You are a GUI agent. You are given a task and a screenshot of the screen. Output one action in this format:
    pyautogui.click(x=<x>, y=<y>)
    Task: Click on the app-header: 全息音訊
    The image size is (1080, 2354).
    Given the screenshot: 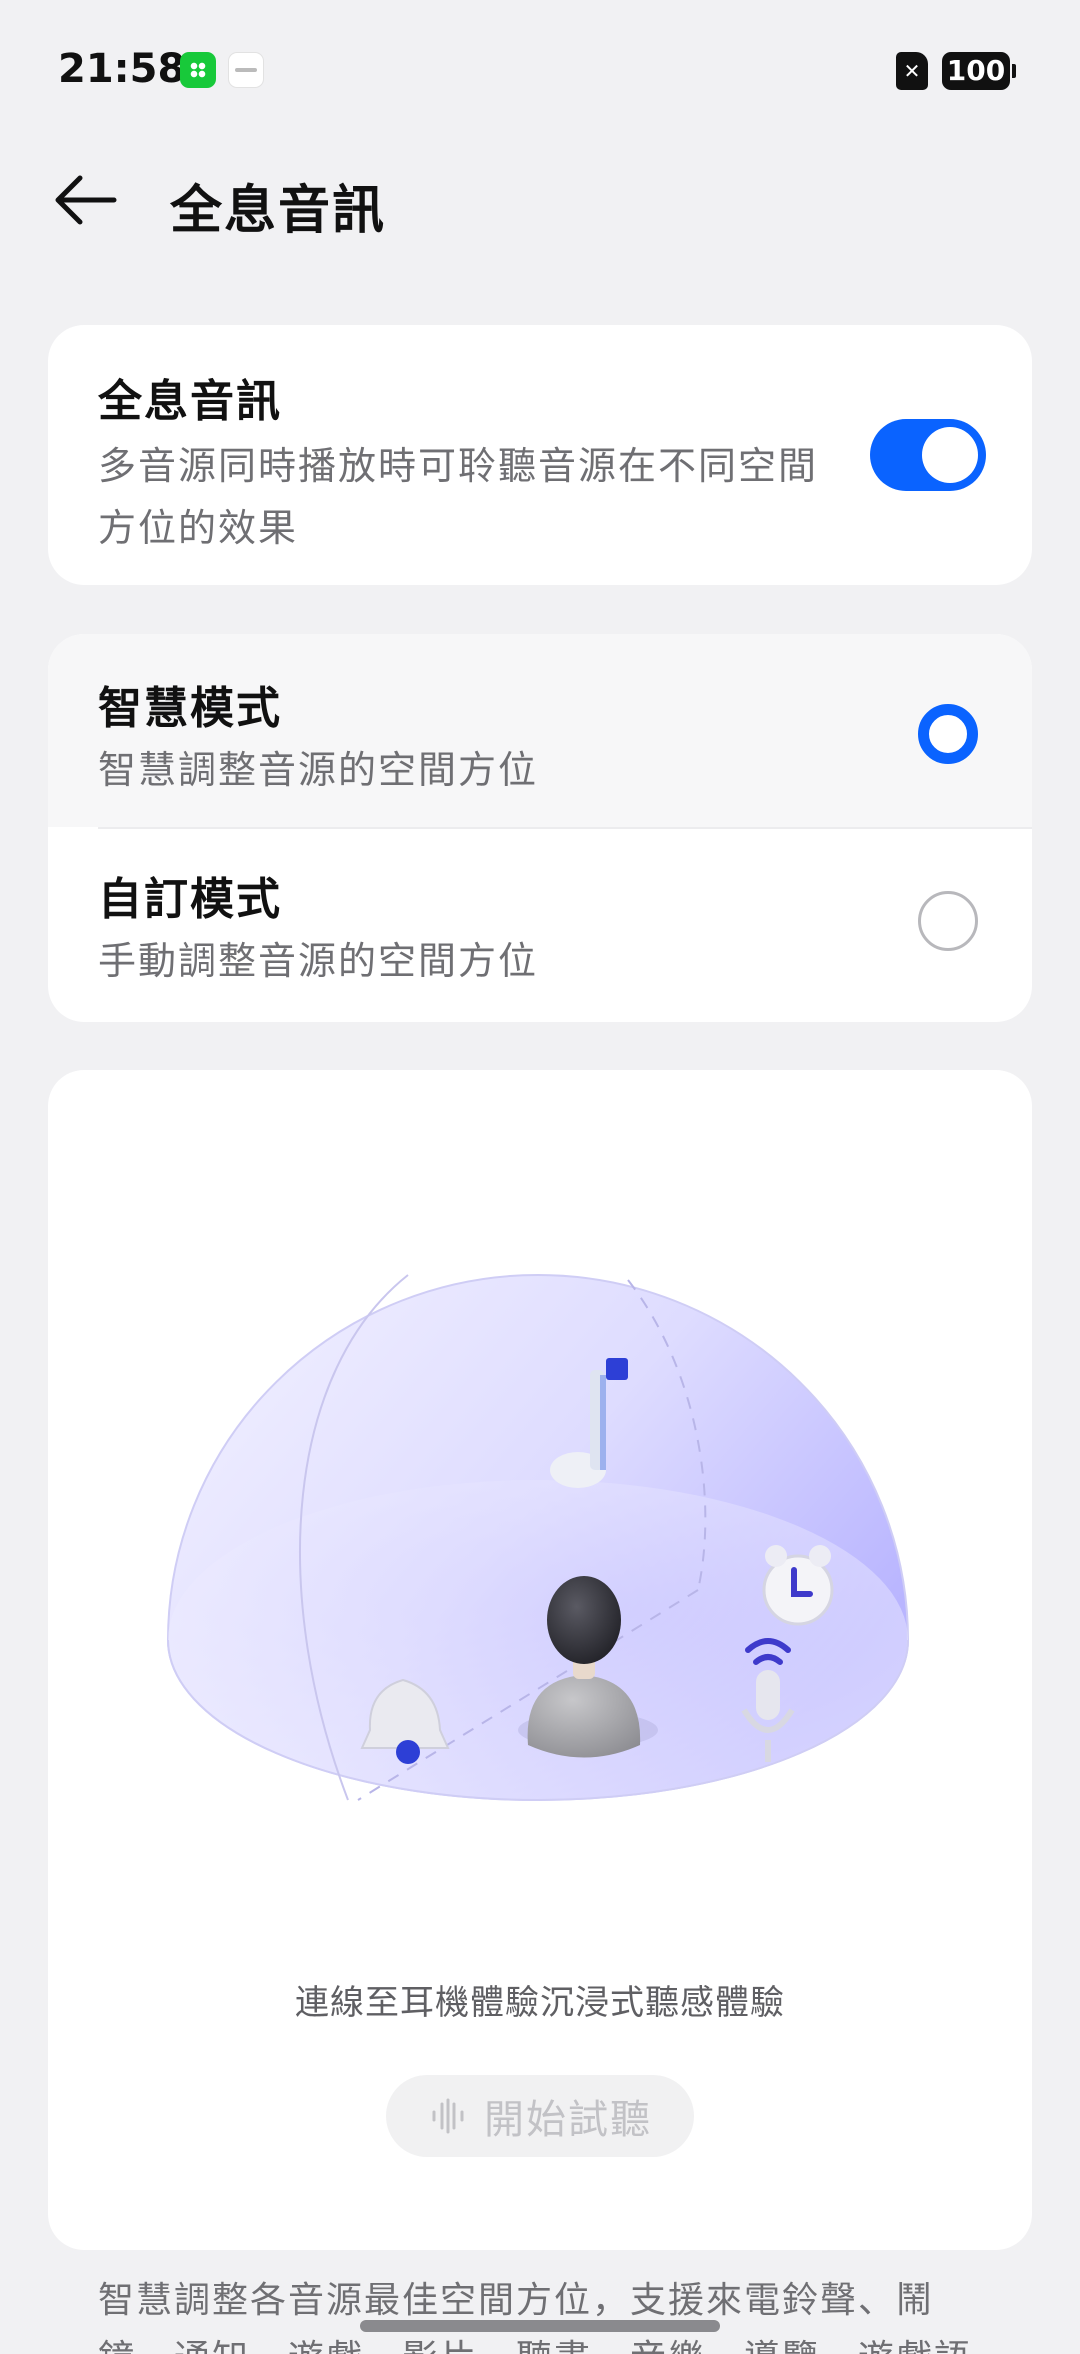 What is the action you would take?
    pyautogui.click(x=540, y=200)
    